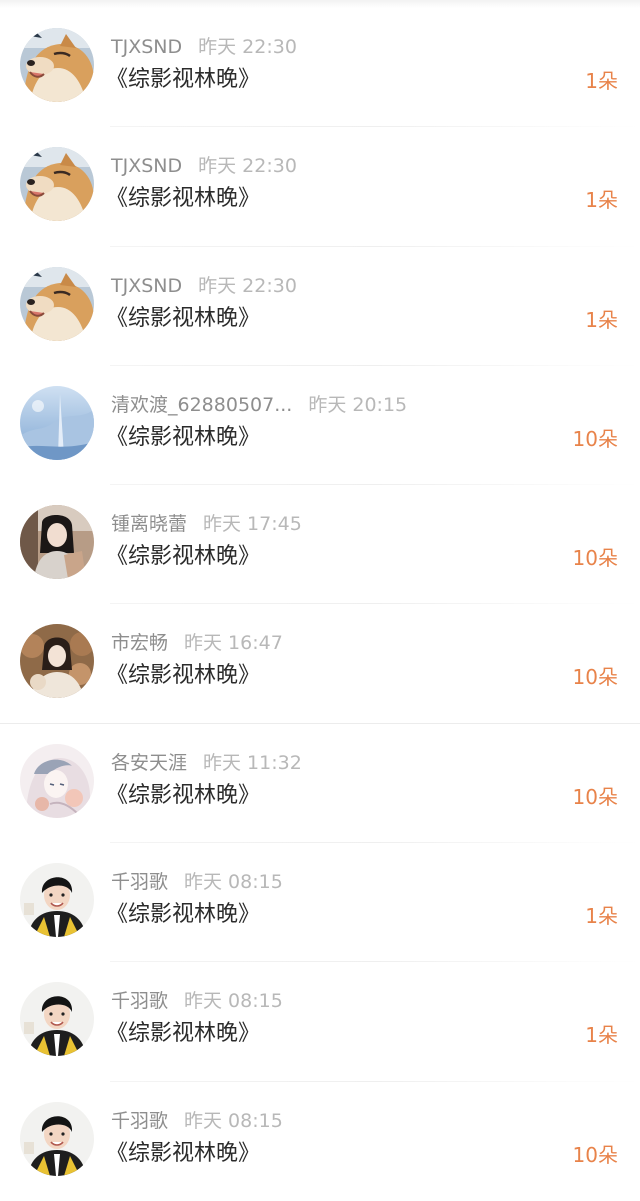  Describe the element at coordinates (57, 423) in the screenshot. I see `blue-landscape-avatar` at that location.